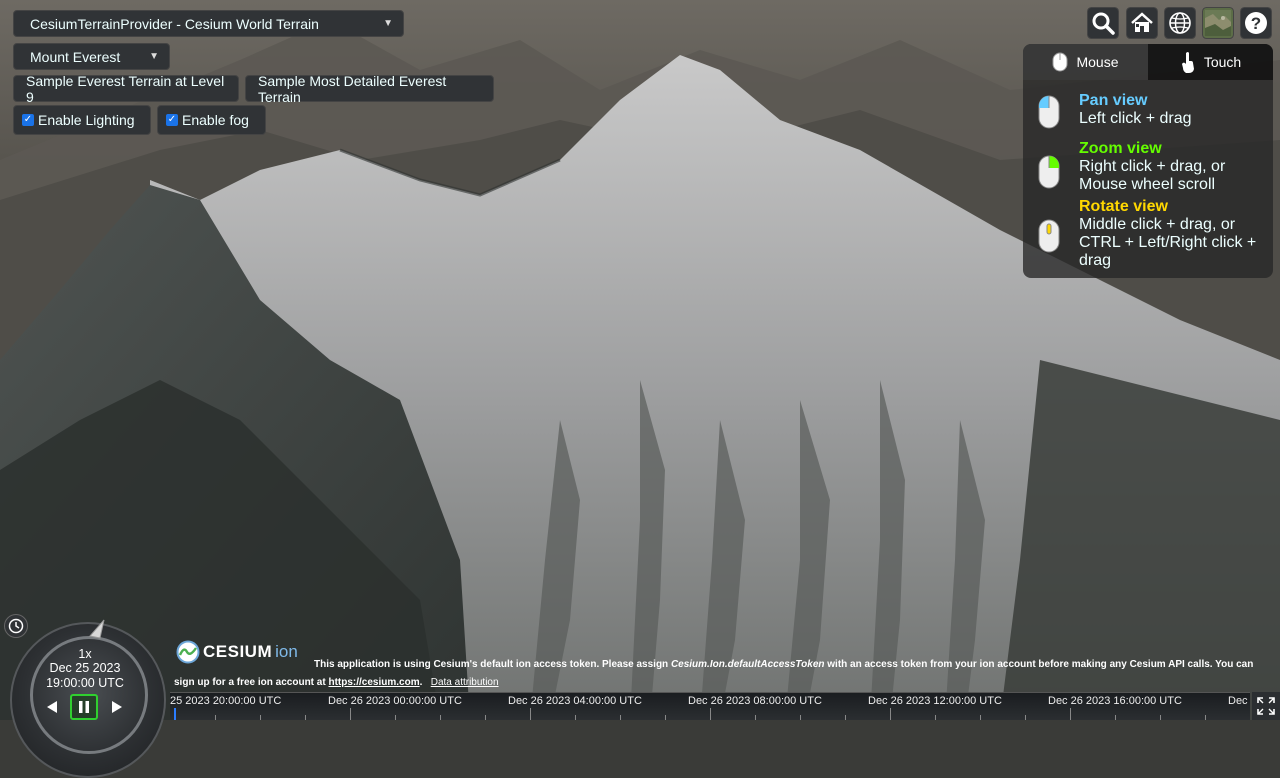 The image size is (1280, 778). I want to click on mouse-left-click-icon, so click(1049, 112).